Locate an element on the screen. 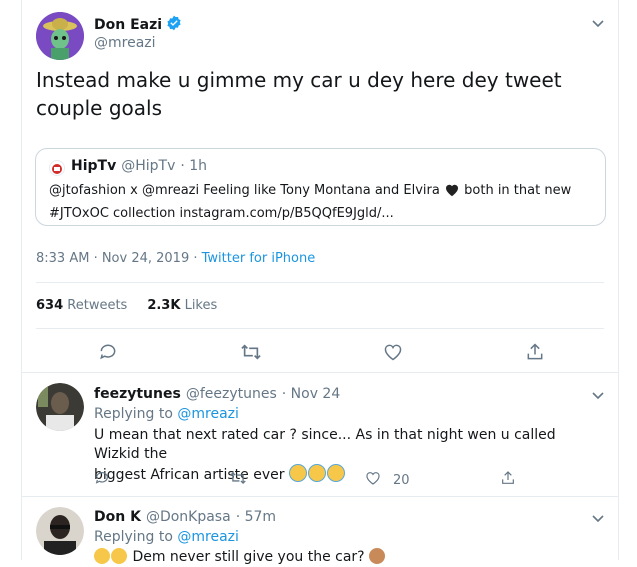 This screenshot has width=637, height=567. reply-header: feezytunes @feezytunes · Nov 24 is located at coordinates (217, 394).